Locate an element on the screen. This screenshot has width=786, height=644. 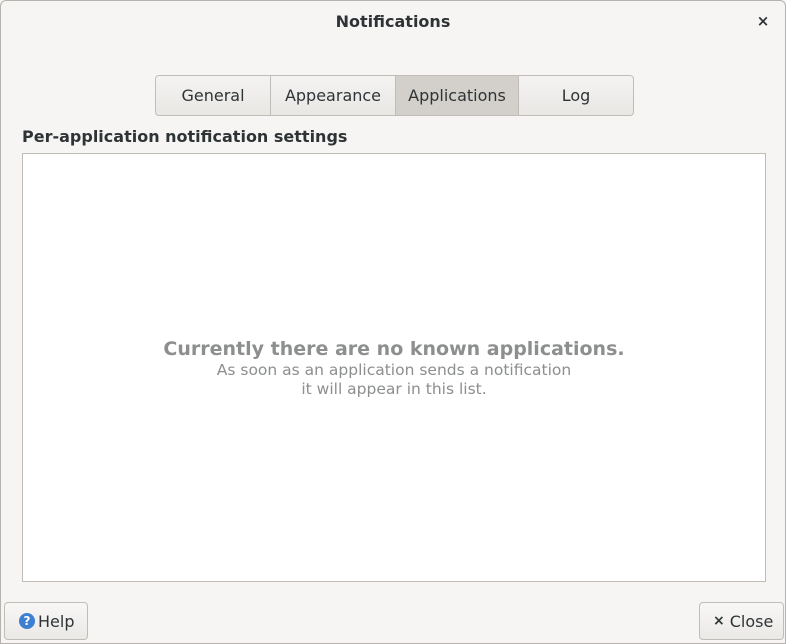
section-heading: Per-application notification settings is located at coordinates (185, 136).